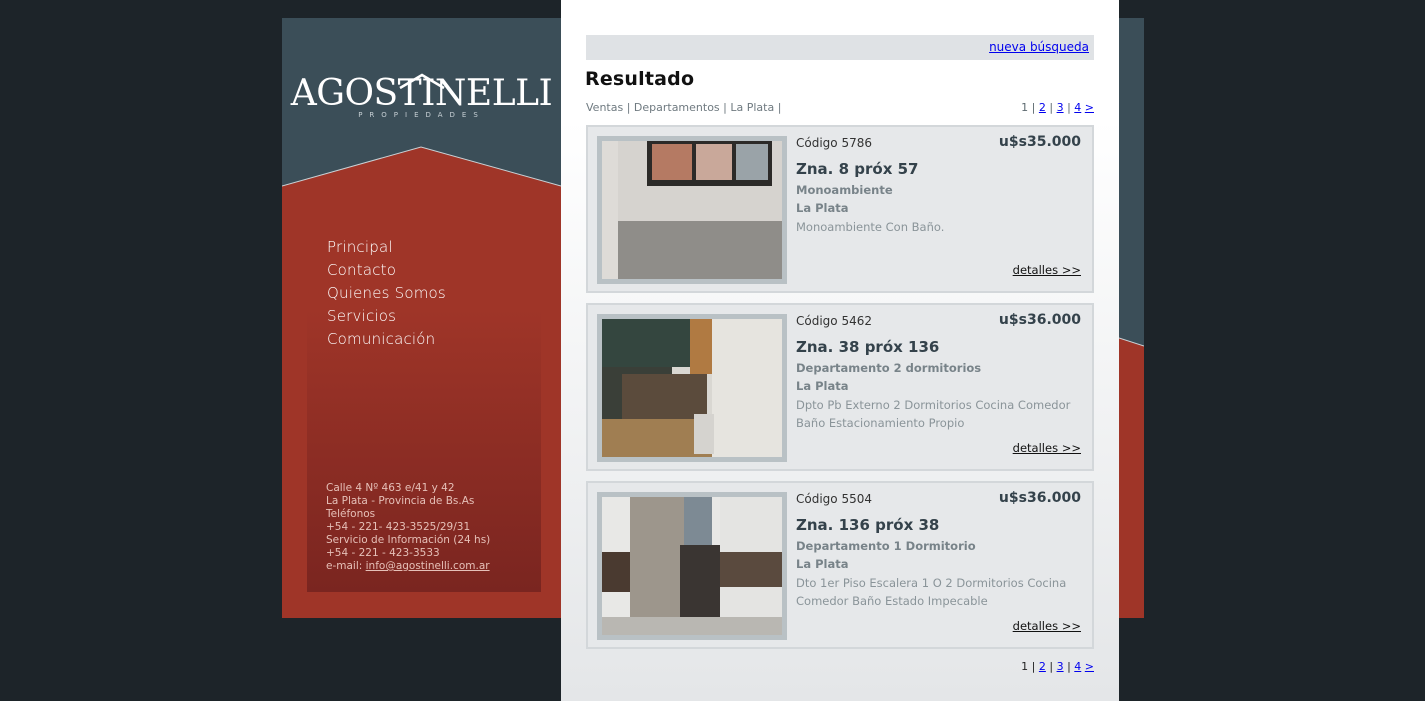 The image size is (1425, 701). Describe the element at coordinates (390, 488) in the screenshot. I see `address-line: Calle 4 Nº 463 e/41 y 42` at that location.